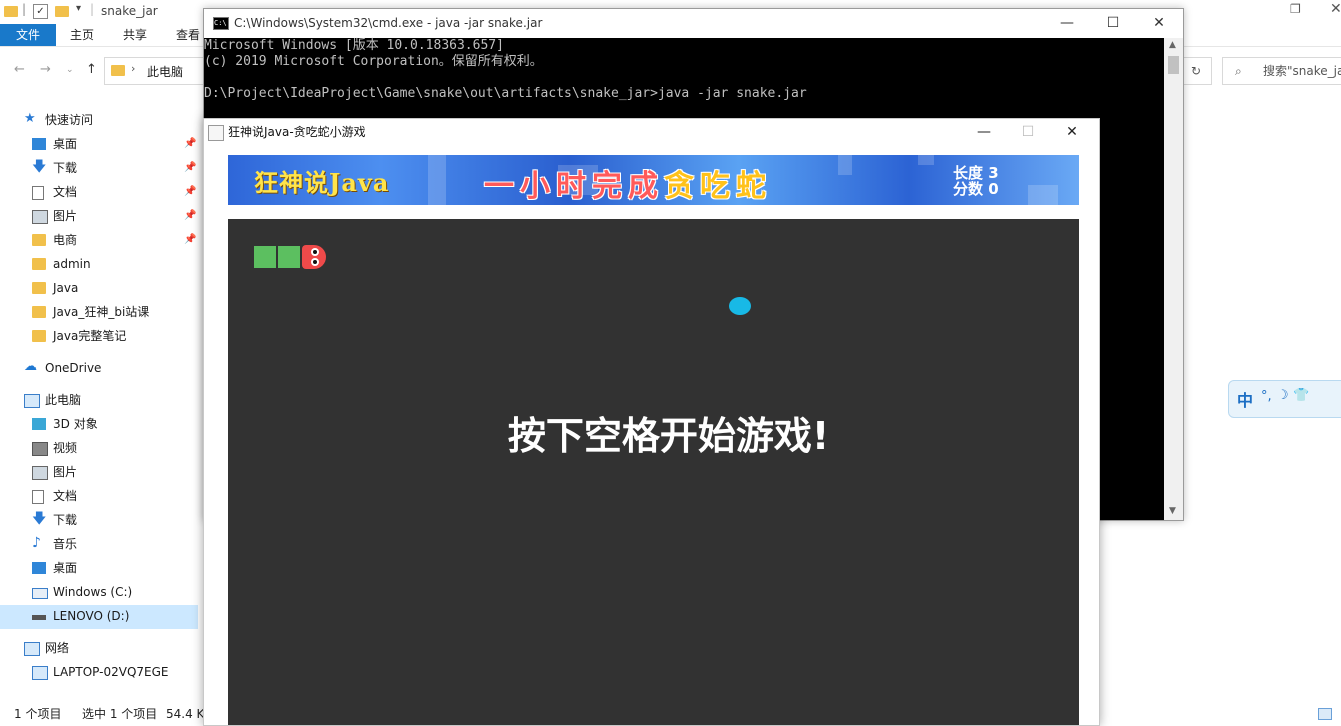 This screenshot has height=726, width=1341. Describe the element at coordinates (314, 257) in the screenshot. I see `snake-head` at that location.